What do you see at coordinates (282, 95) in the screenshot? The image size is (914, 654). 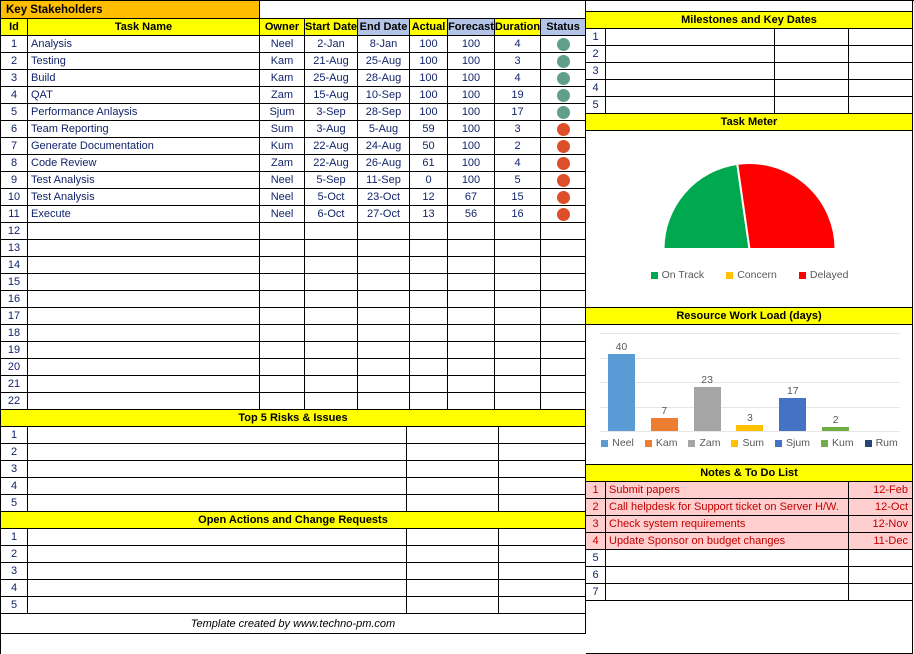 I see `task-owner-cell: Zam` at bounding box center [282, 95].